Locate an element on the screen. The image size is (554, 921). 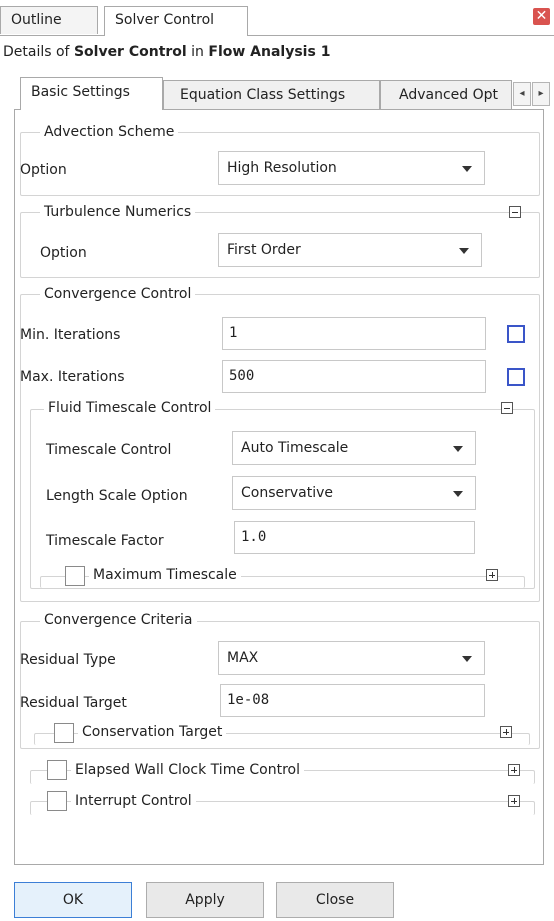
length-scale-option-value: Conservative is located at coordinates (287, 493).